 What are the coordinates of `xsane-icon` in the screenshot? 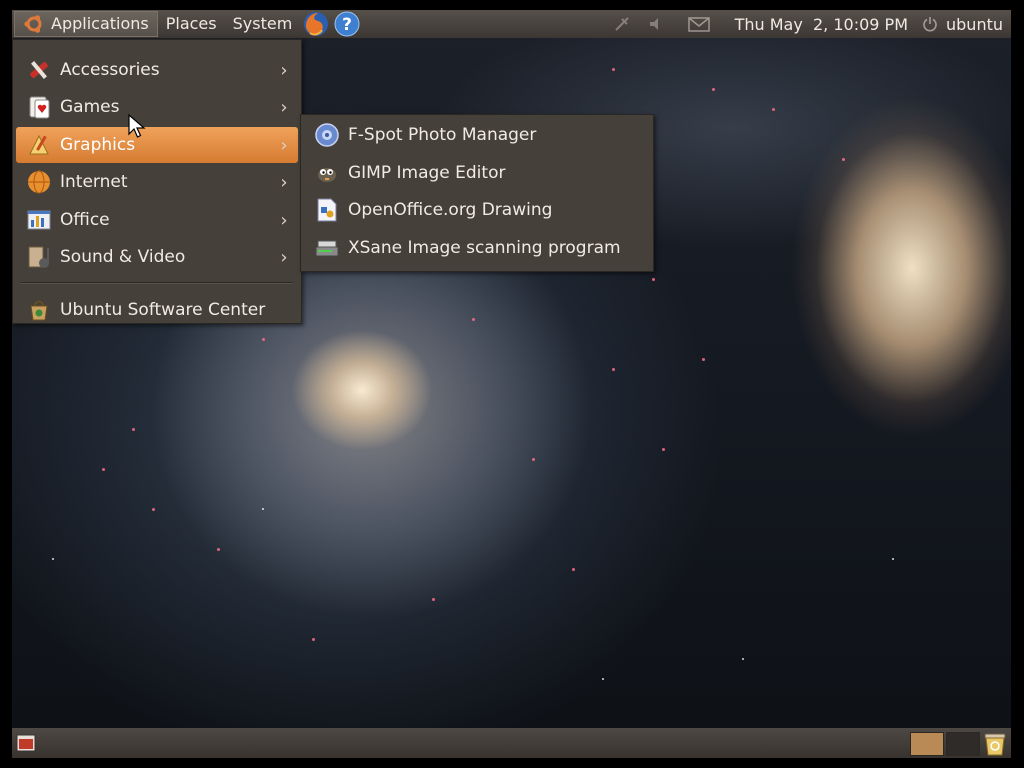 It's located at (327, 248).